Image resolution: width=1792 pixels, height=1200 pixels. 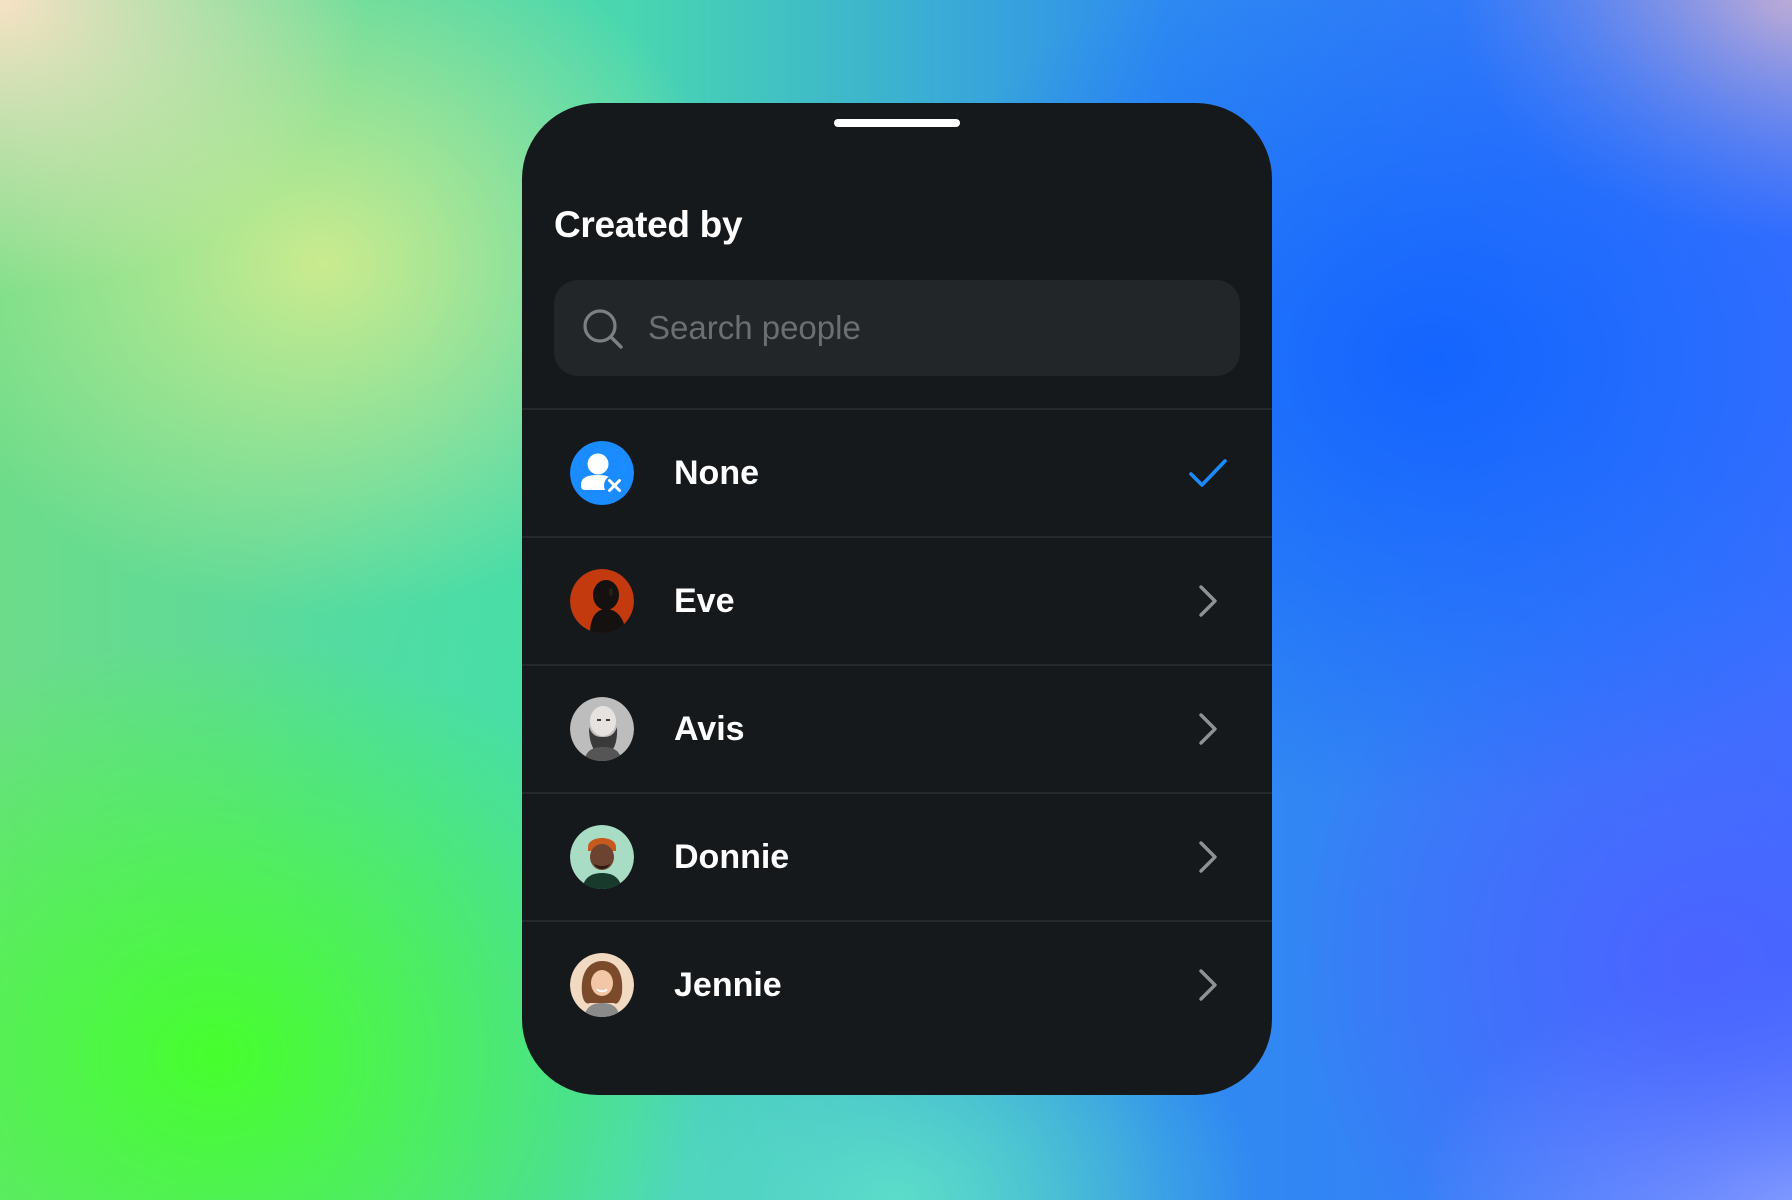 I want to click on search-input, so click(x=928, y=328).